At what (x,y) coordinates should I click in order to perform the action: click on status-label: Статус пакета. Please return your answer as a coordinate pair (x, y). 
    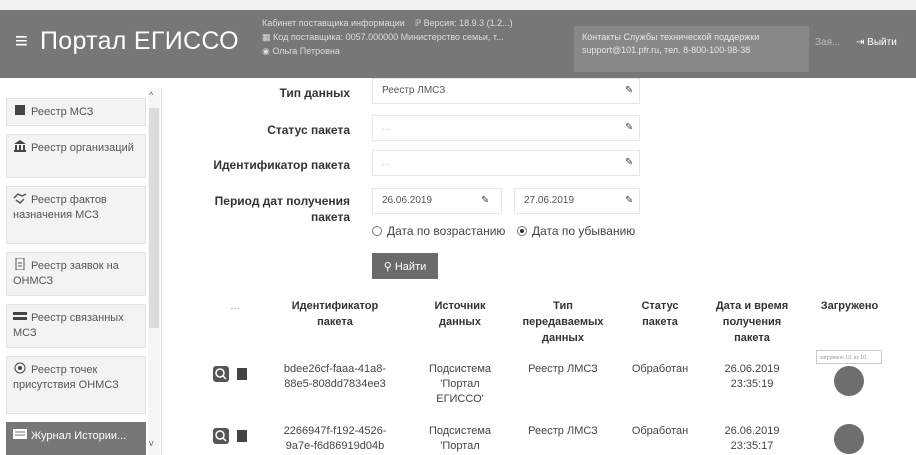
    Looking at the image, I should click on (308, 130).